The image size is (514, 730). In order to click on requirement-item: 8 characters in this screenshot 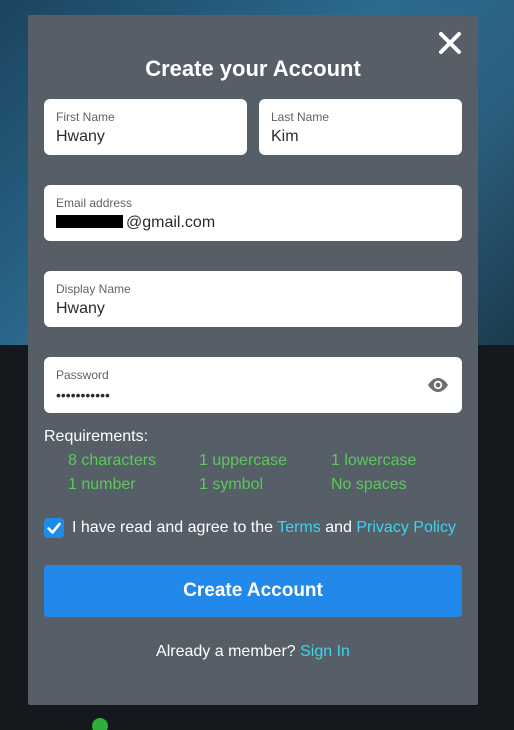, I will do `click(112, 460)`.